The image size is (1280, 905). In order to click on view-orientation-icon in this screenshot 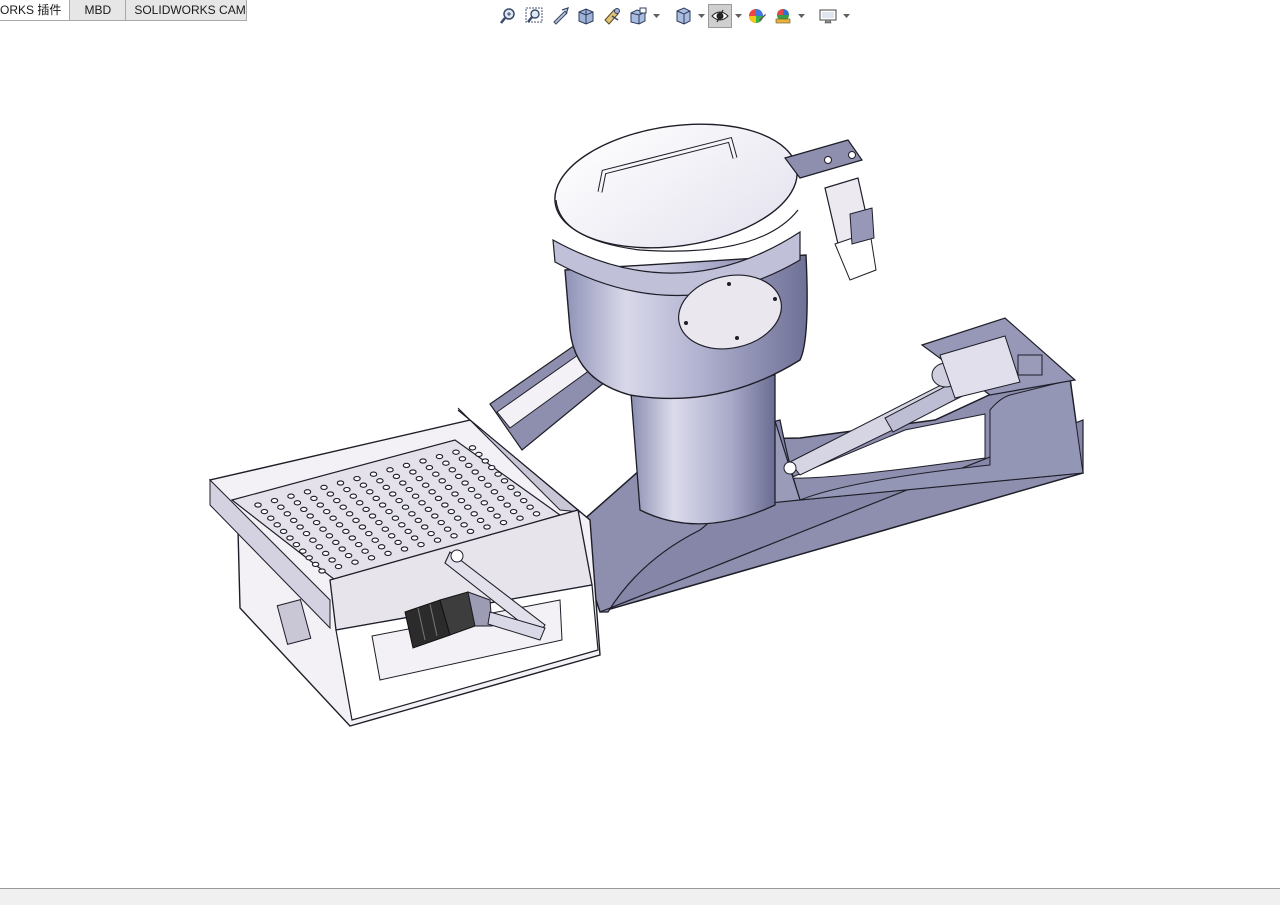, I will do `click(638, 16)`.